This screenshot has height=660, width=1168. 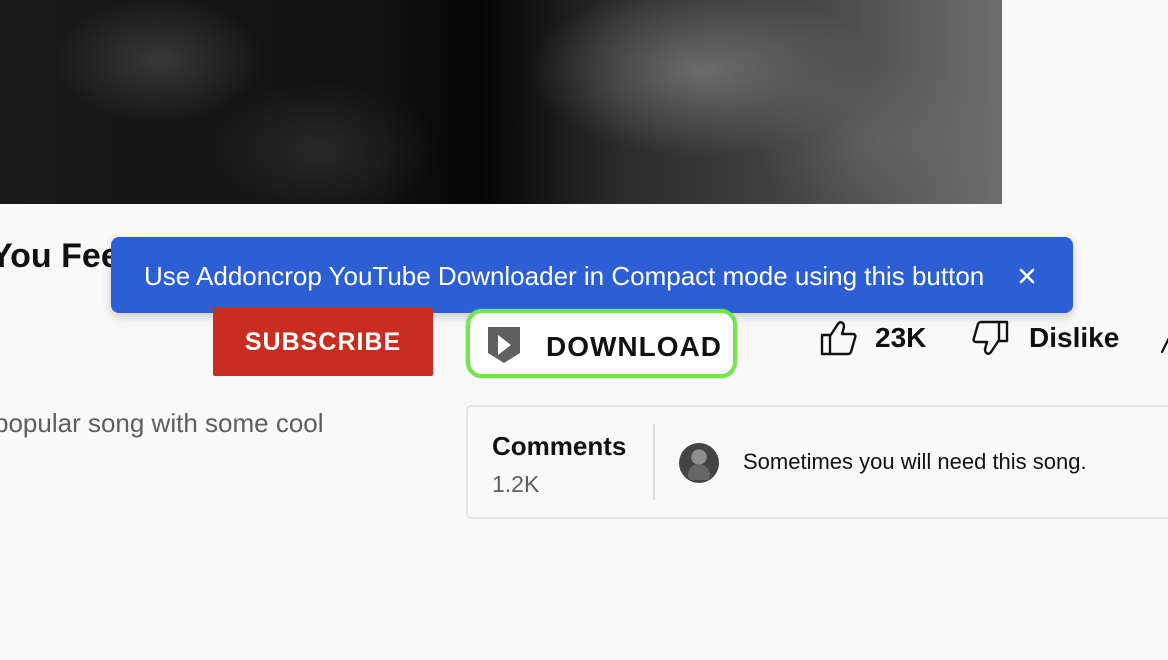 I want to click on download-button: DOWNLOAD, so click(x=601, y=343).